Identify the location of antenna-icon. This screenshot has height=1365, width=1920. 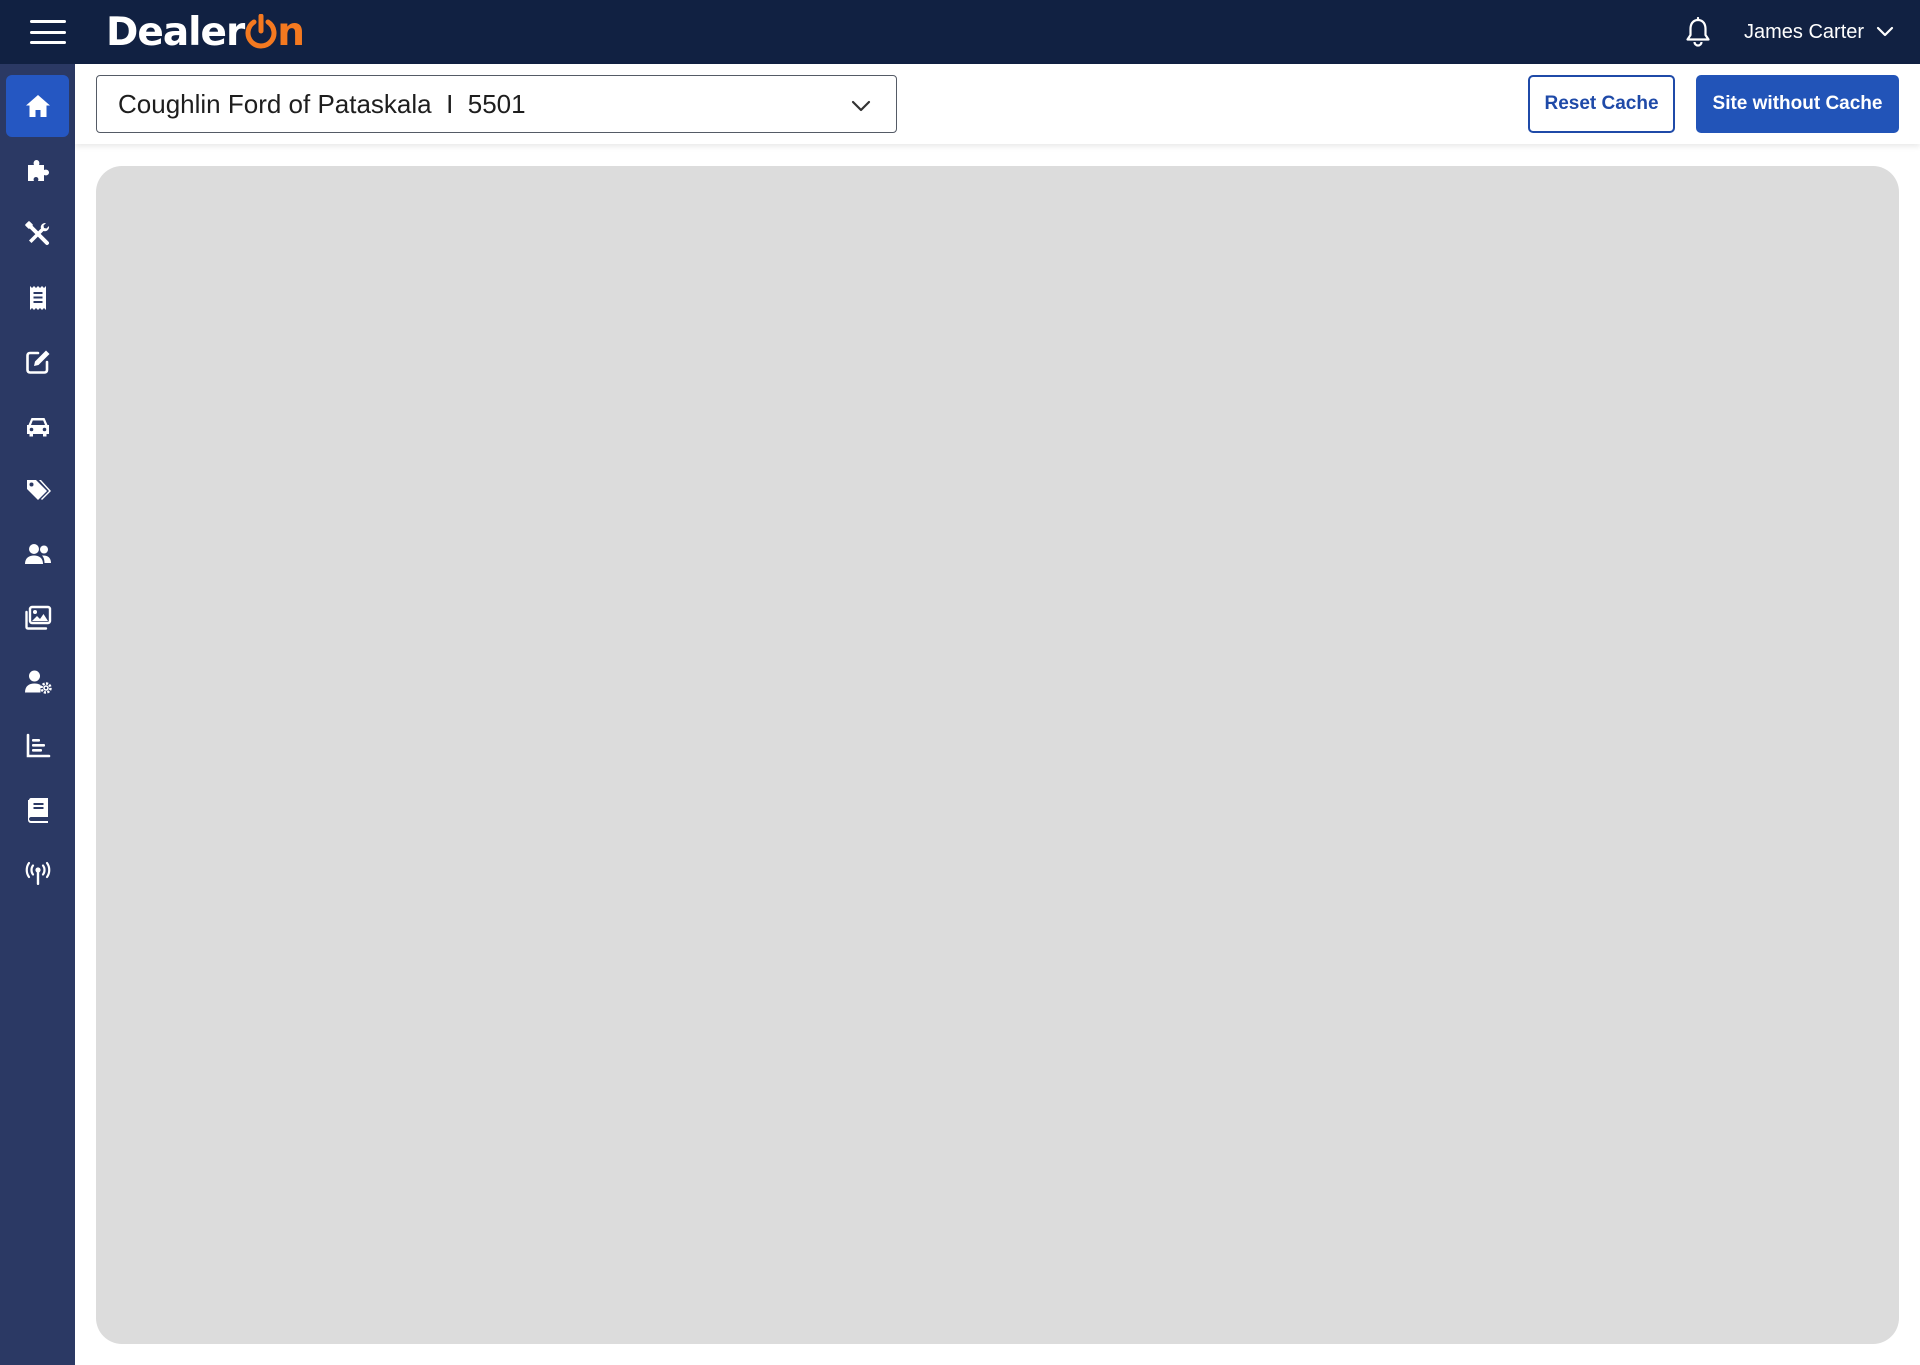
(37, 873).